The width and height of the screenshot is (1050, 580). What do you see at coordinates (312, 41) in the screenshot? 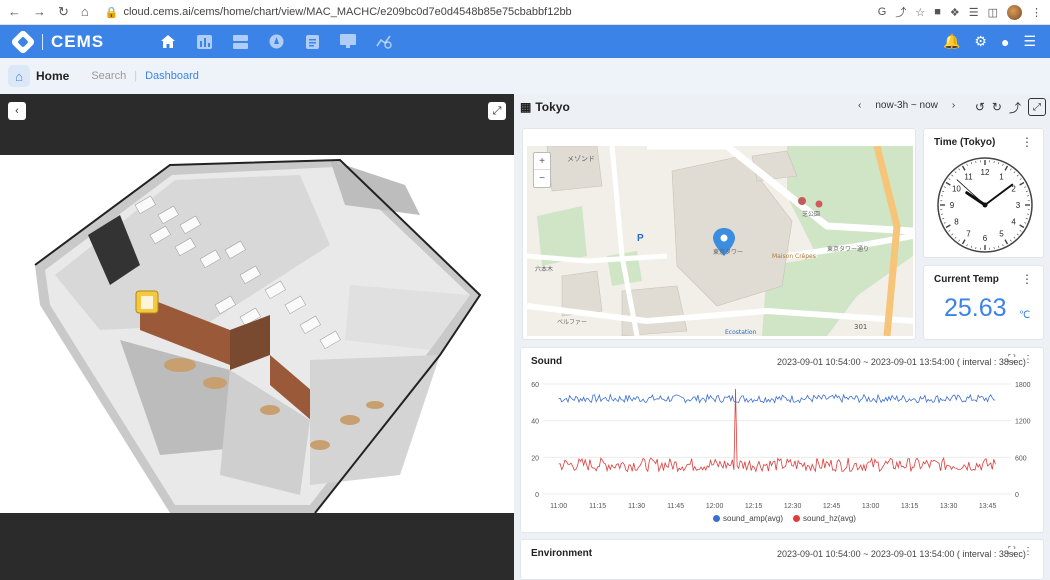
I see `nav-report-icon` at bounding box center [312, 41].